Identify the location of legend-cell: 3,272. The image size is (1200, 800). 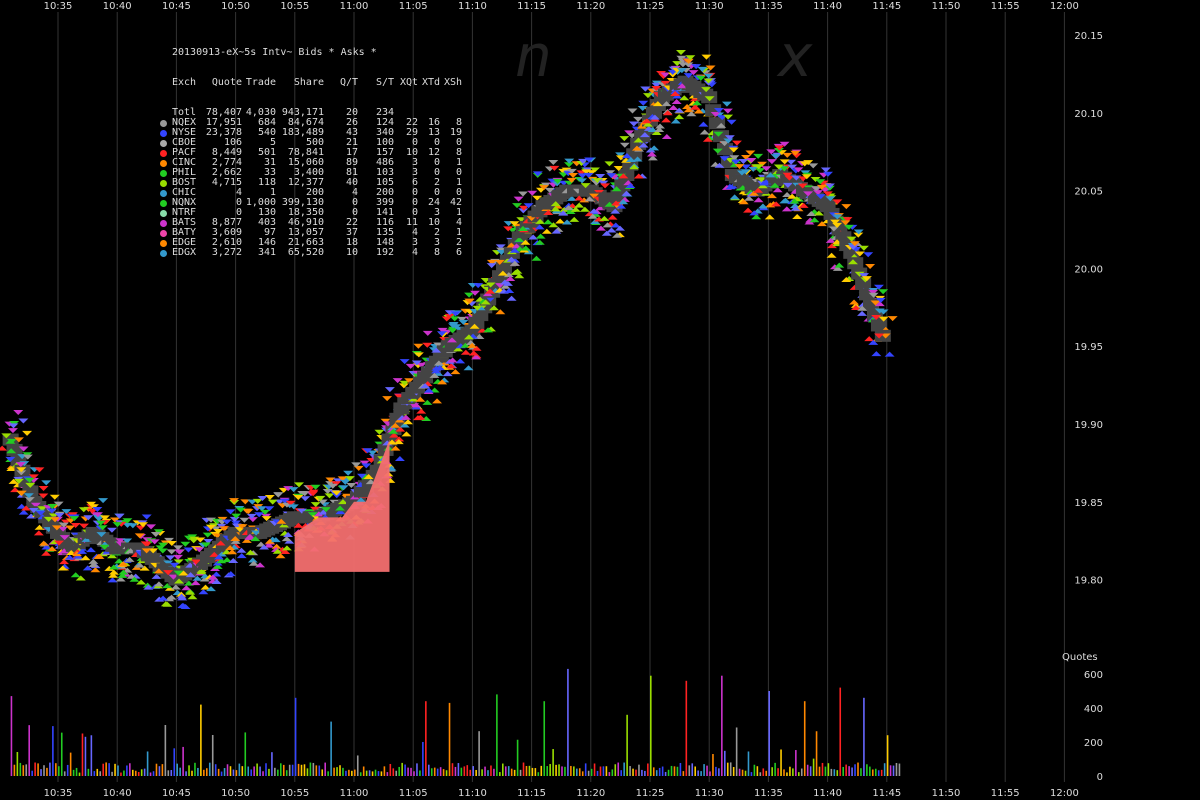
(226, 252).